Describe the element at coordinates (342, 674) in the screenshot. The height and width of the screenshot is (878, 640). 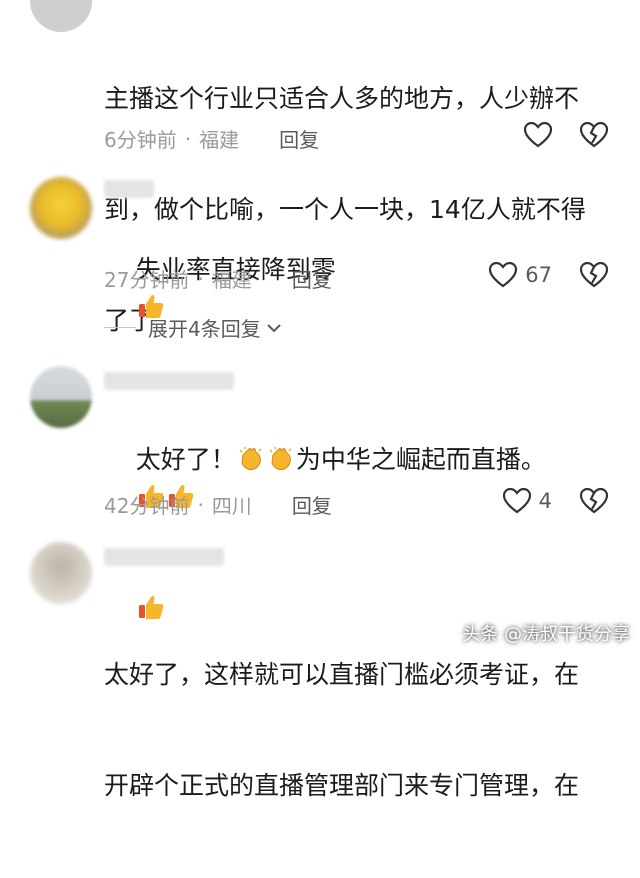
I see `comment-line: 太好了，这样就可以直播门槛必须考证，在` at that location.